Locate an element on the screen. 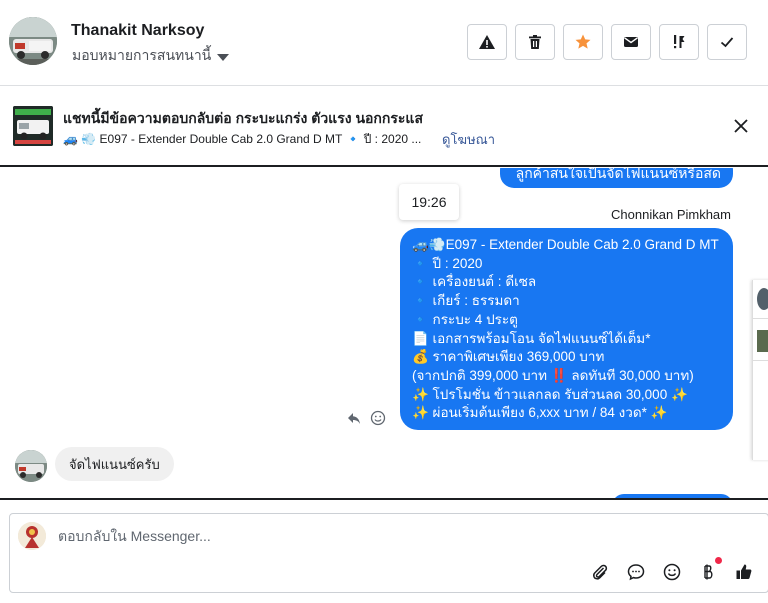  baht-icon is located at coordinates (708, 572).